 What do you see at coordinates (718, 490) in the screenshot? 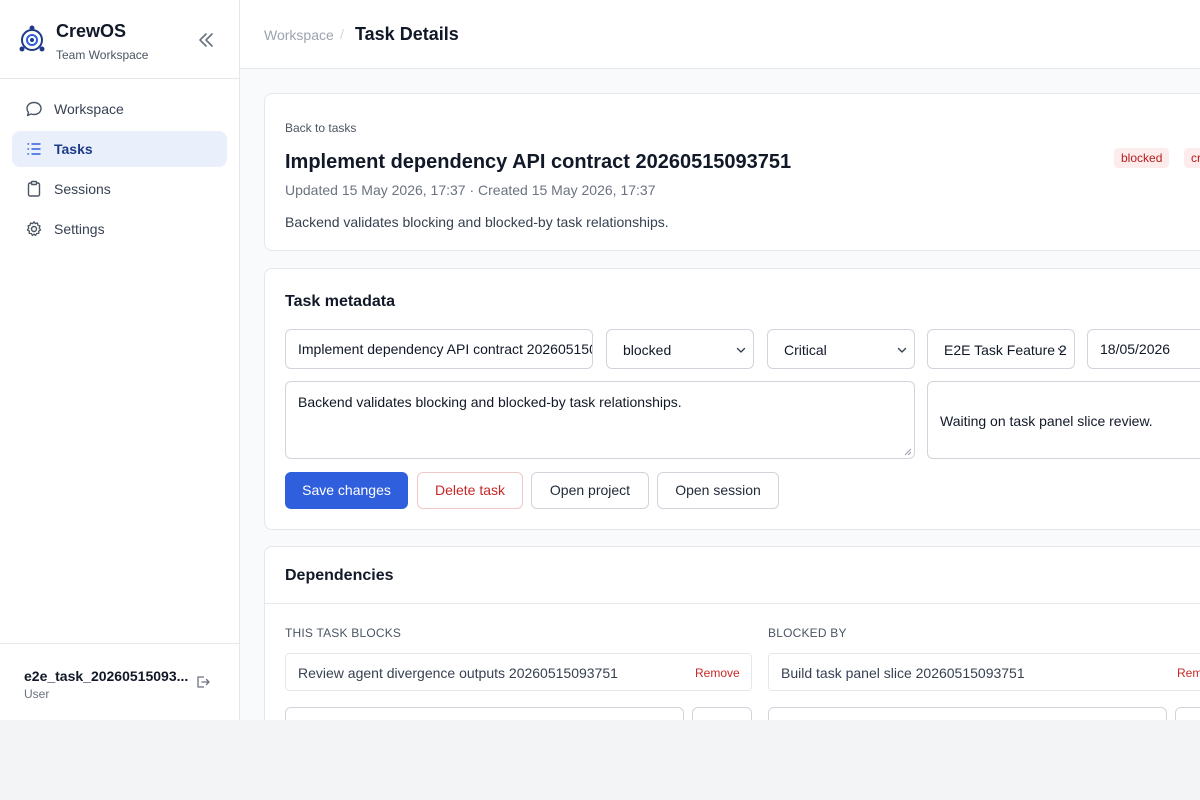
I see `open-session-button: Open session` at bounding box center [718, 490].